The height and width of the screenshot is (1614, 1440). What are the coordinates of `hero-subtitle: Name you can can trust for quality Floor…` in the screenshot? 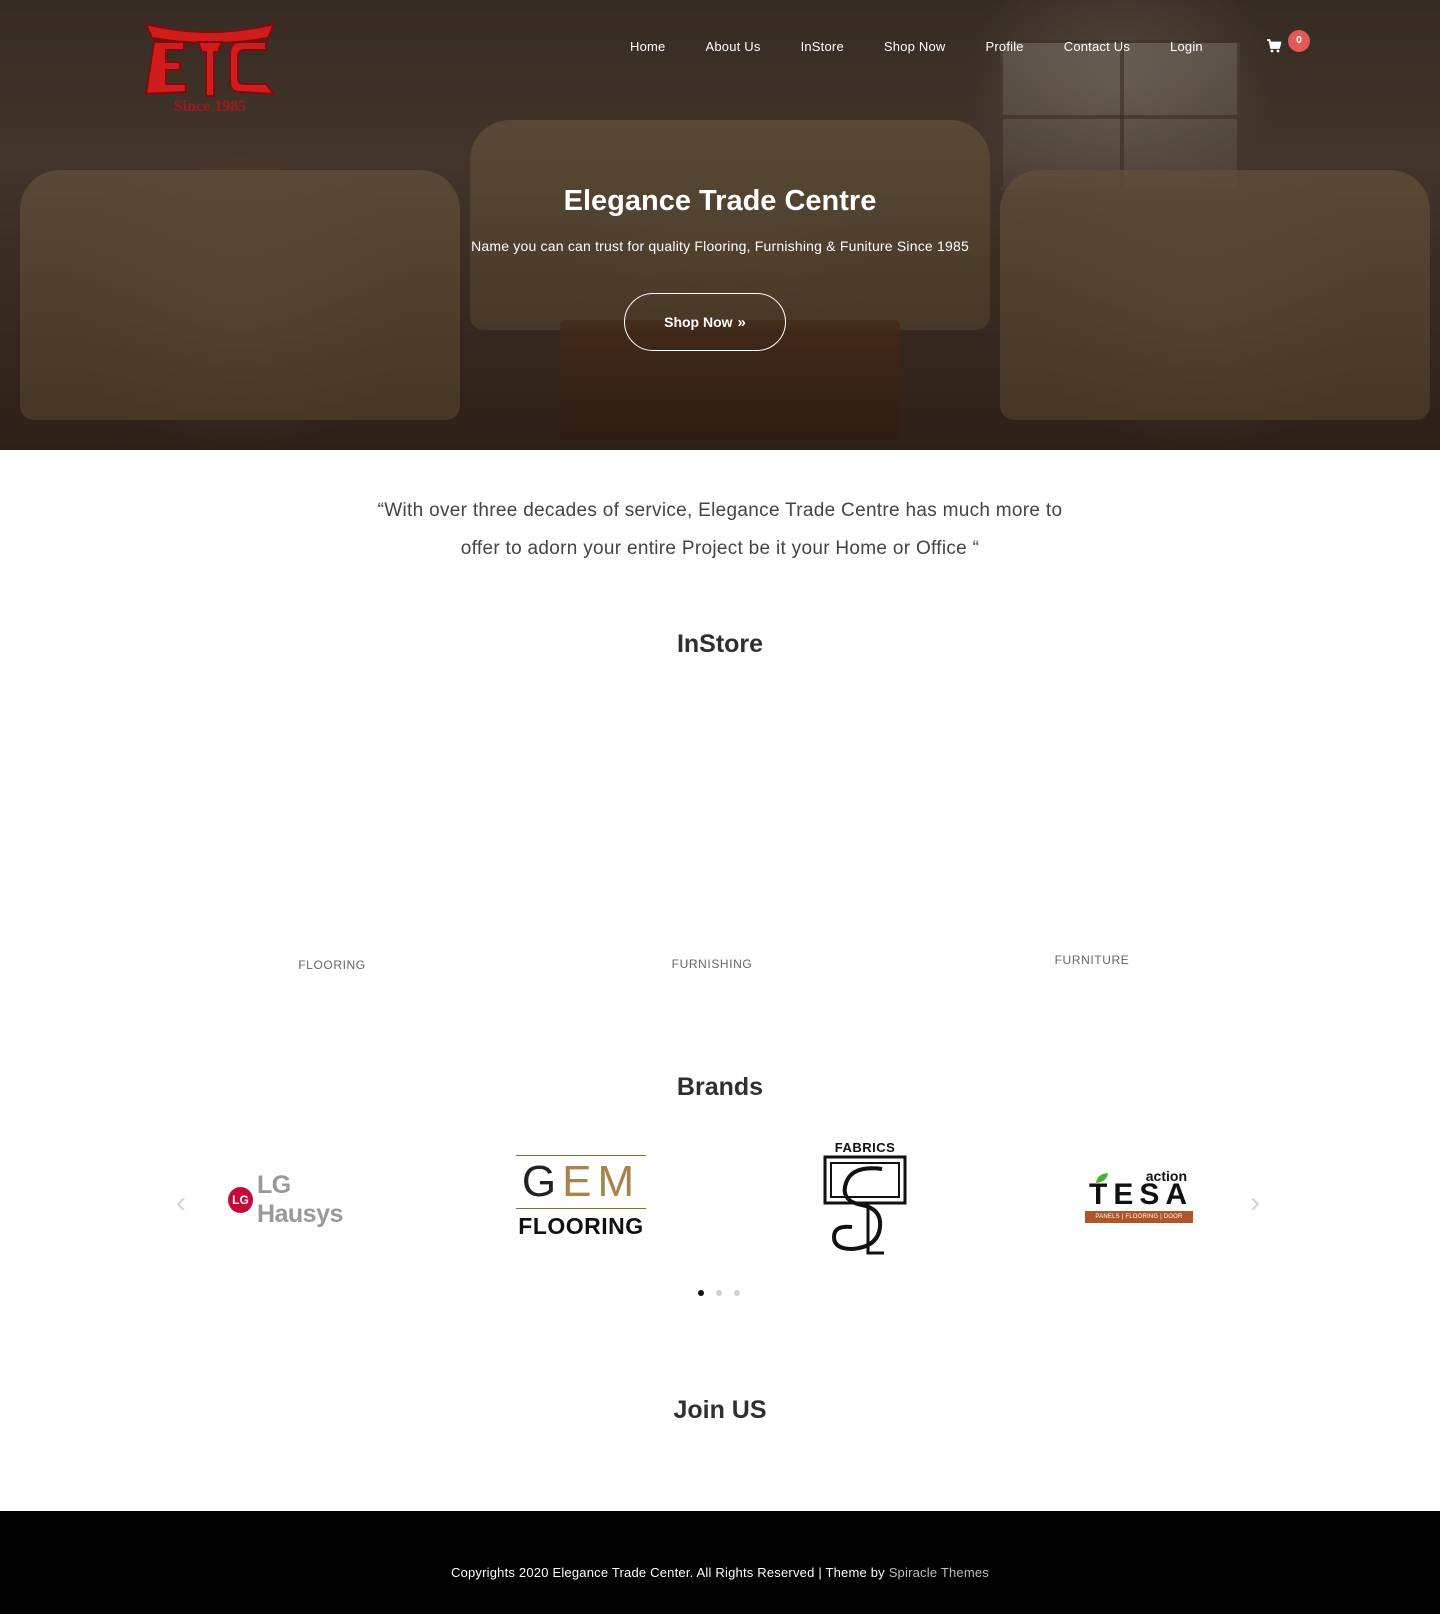 It's located at (720, 246).